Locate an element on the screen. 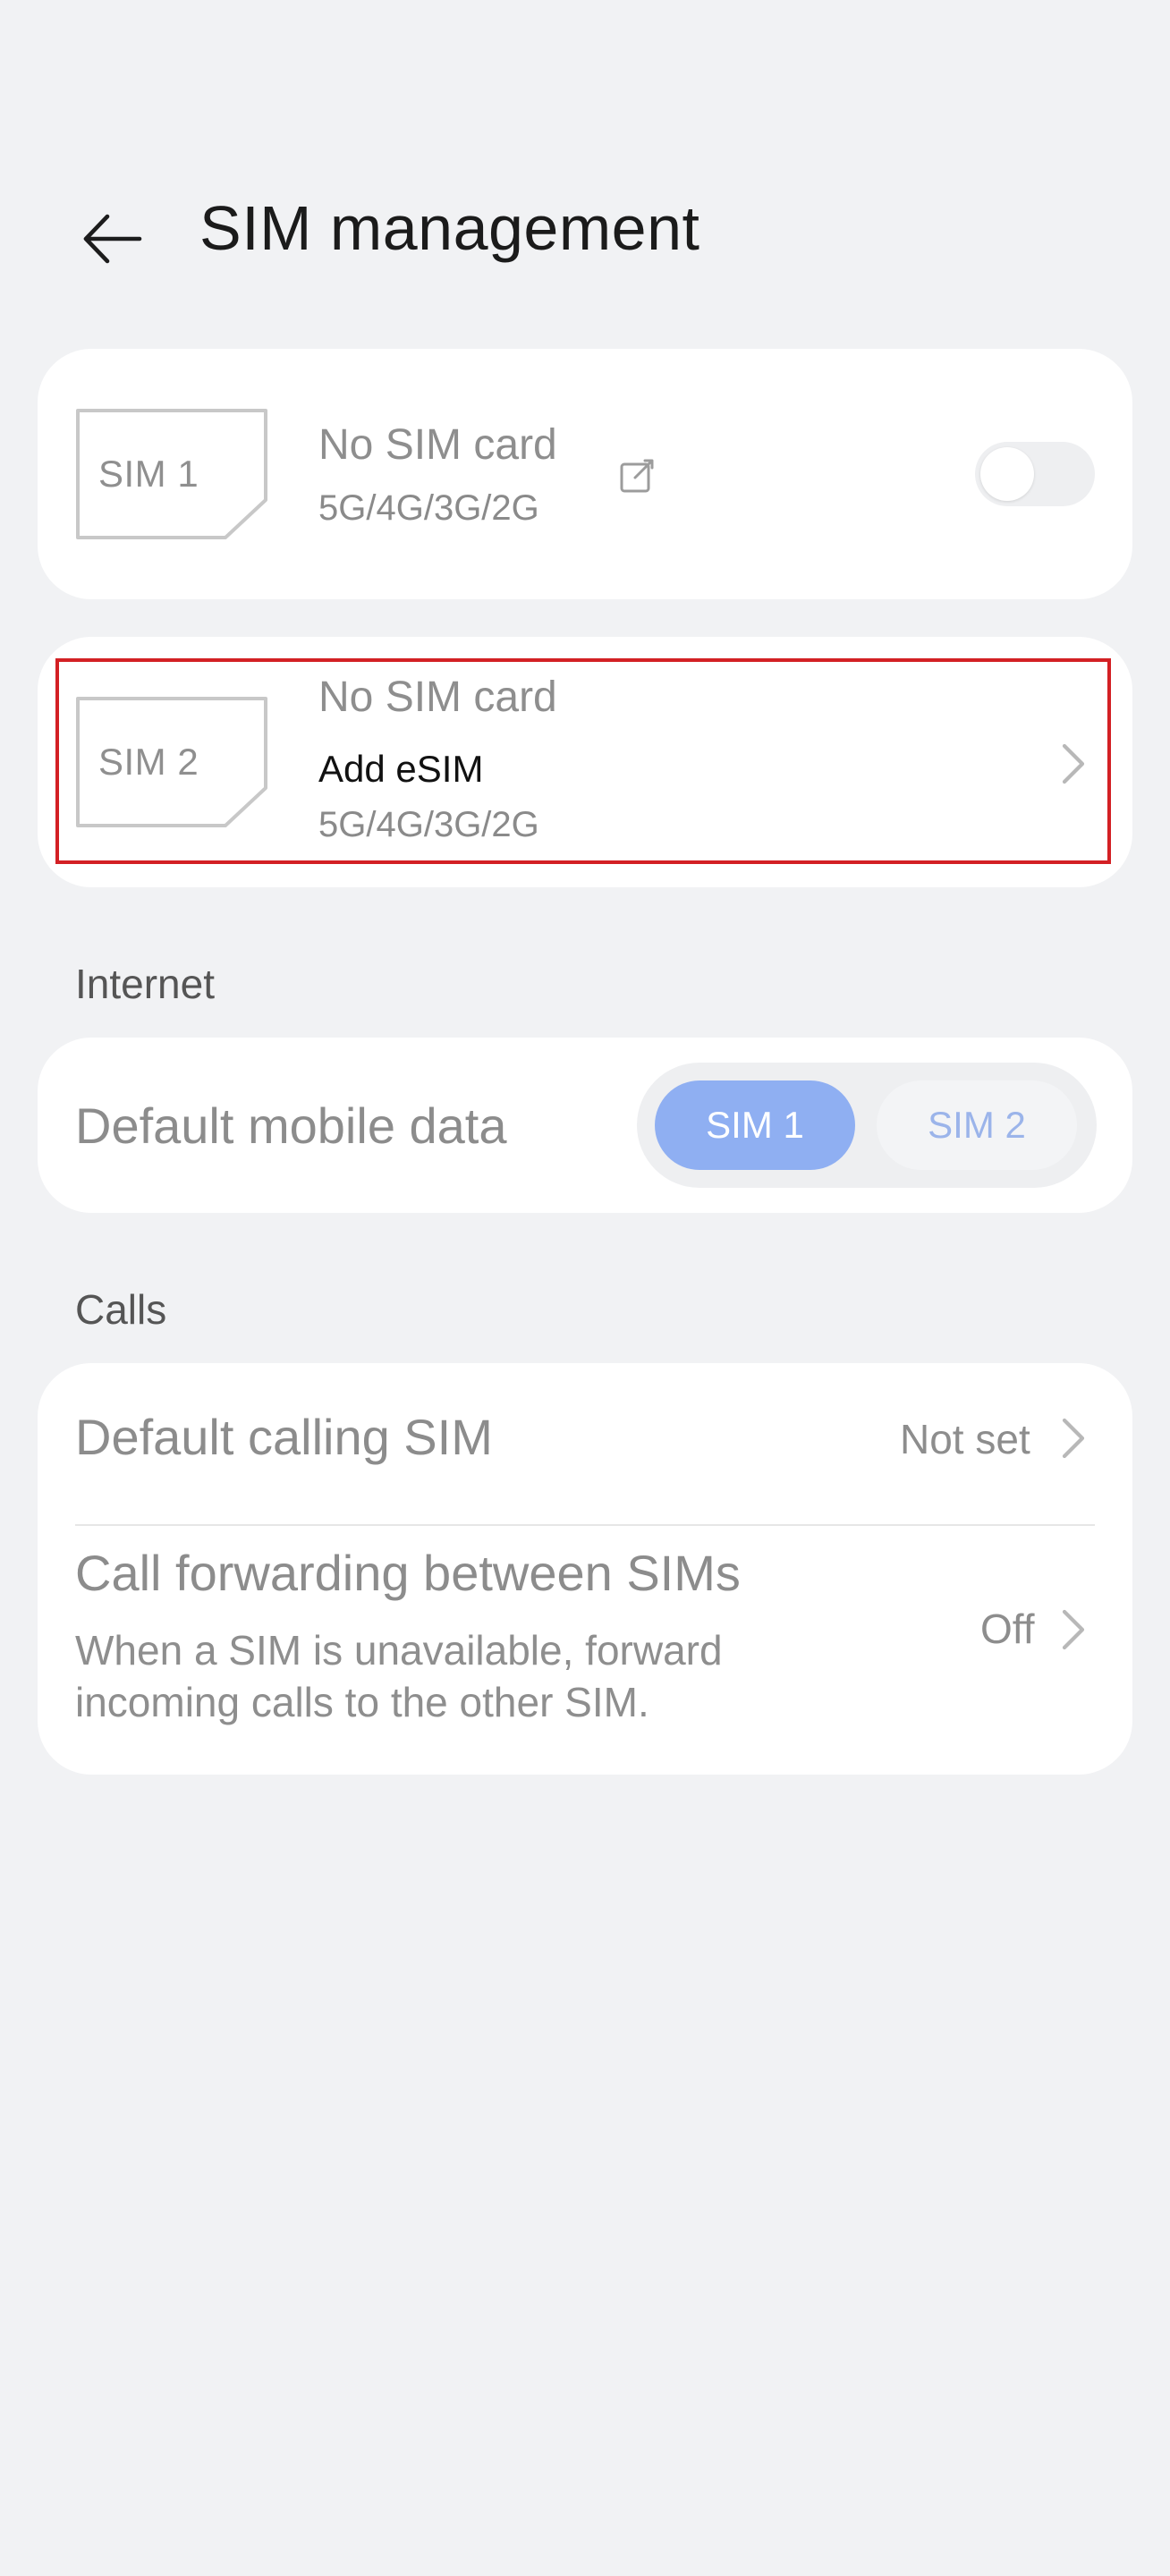 Image resolution: width=1170 pixels, height=2576 pixels. sim-card-icon: SIM 1 is located at coordinates (171, 474).